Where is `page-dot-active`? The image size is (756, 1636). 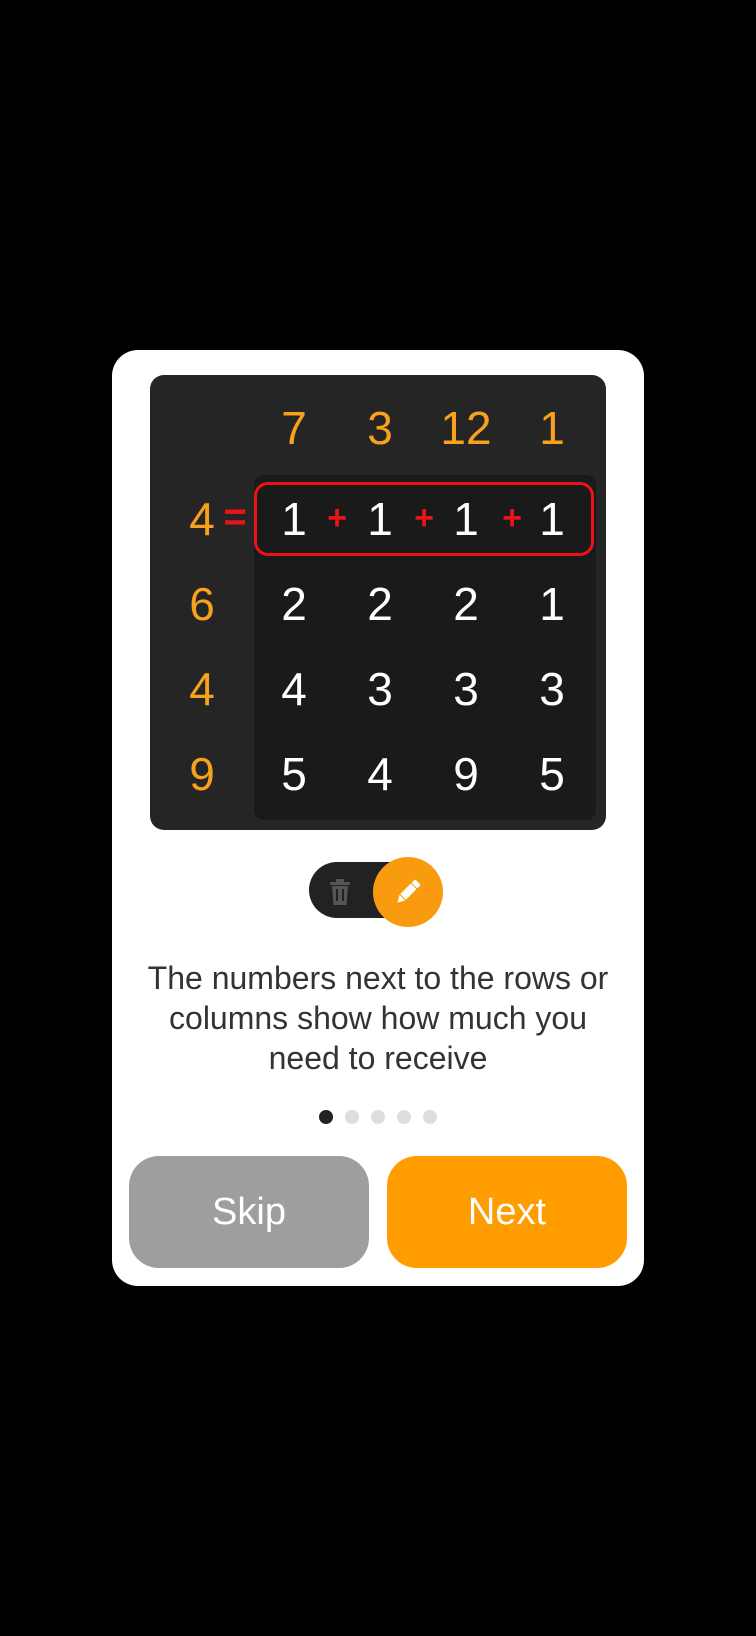 page-dot-active is located at coordinates (326, 1117).